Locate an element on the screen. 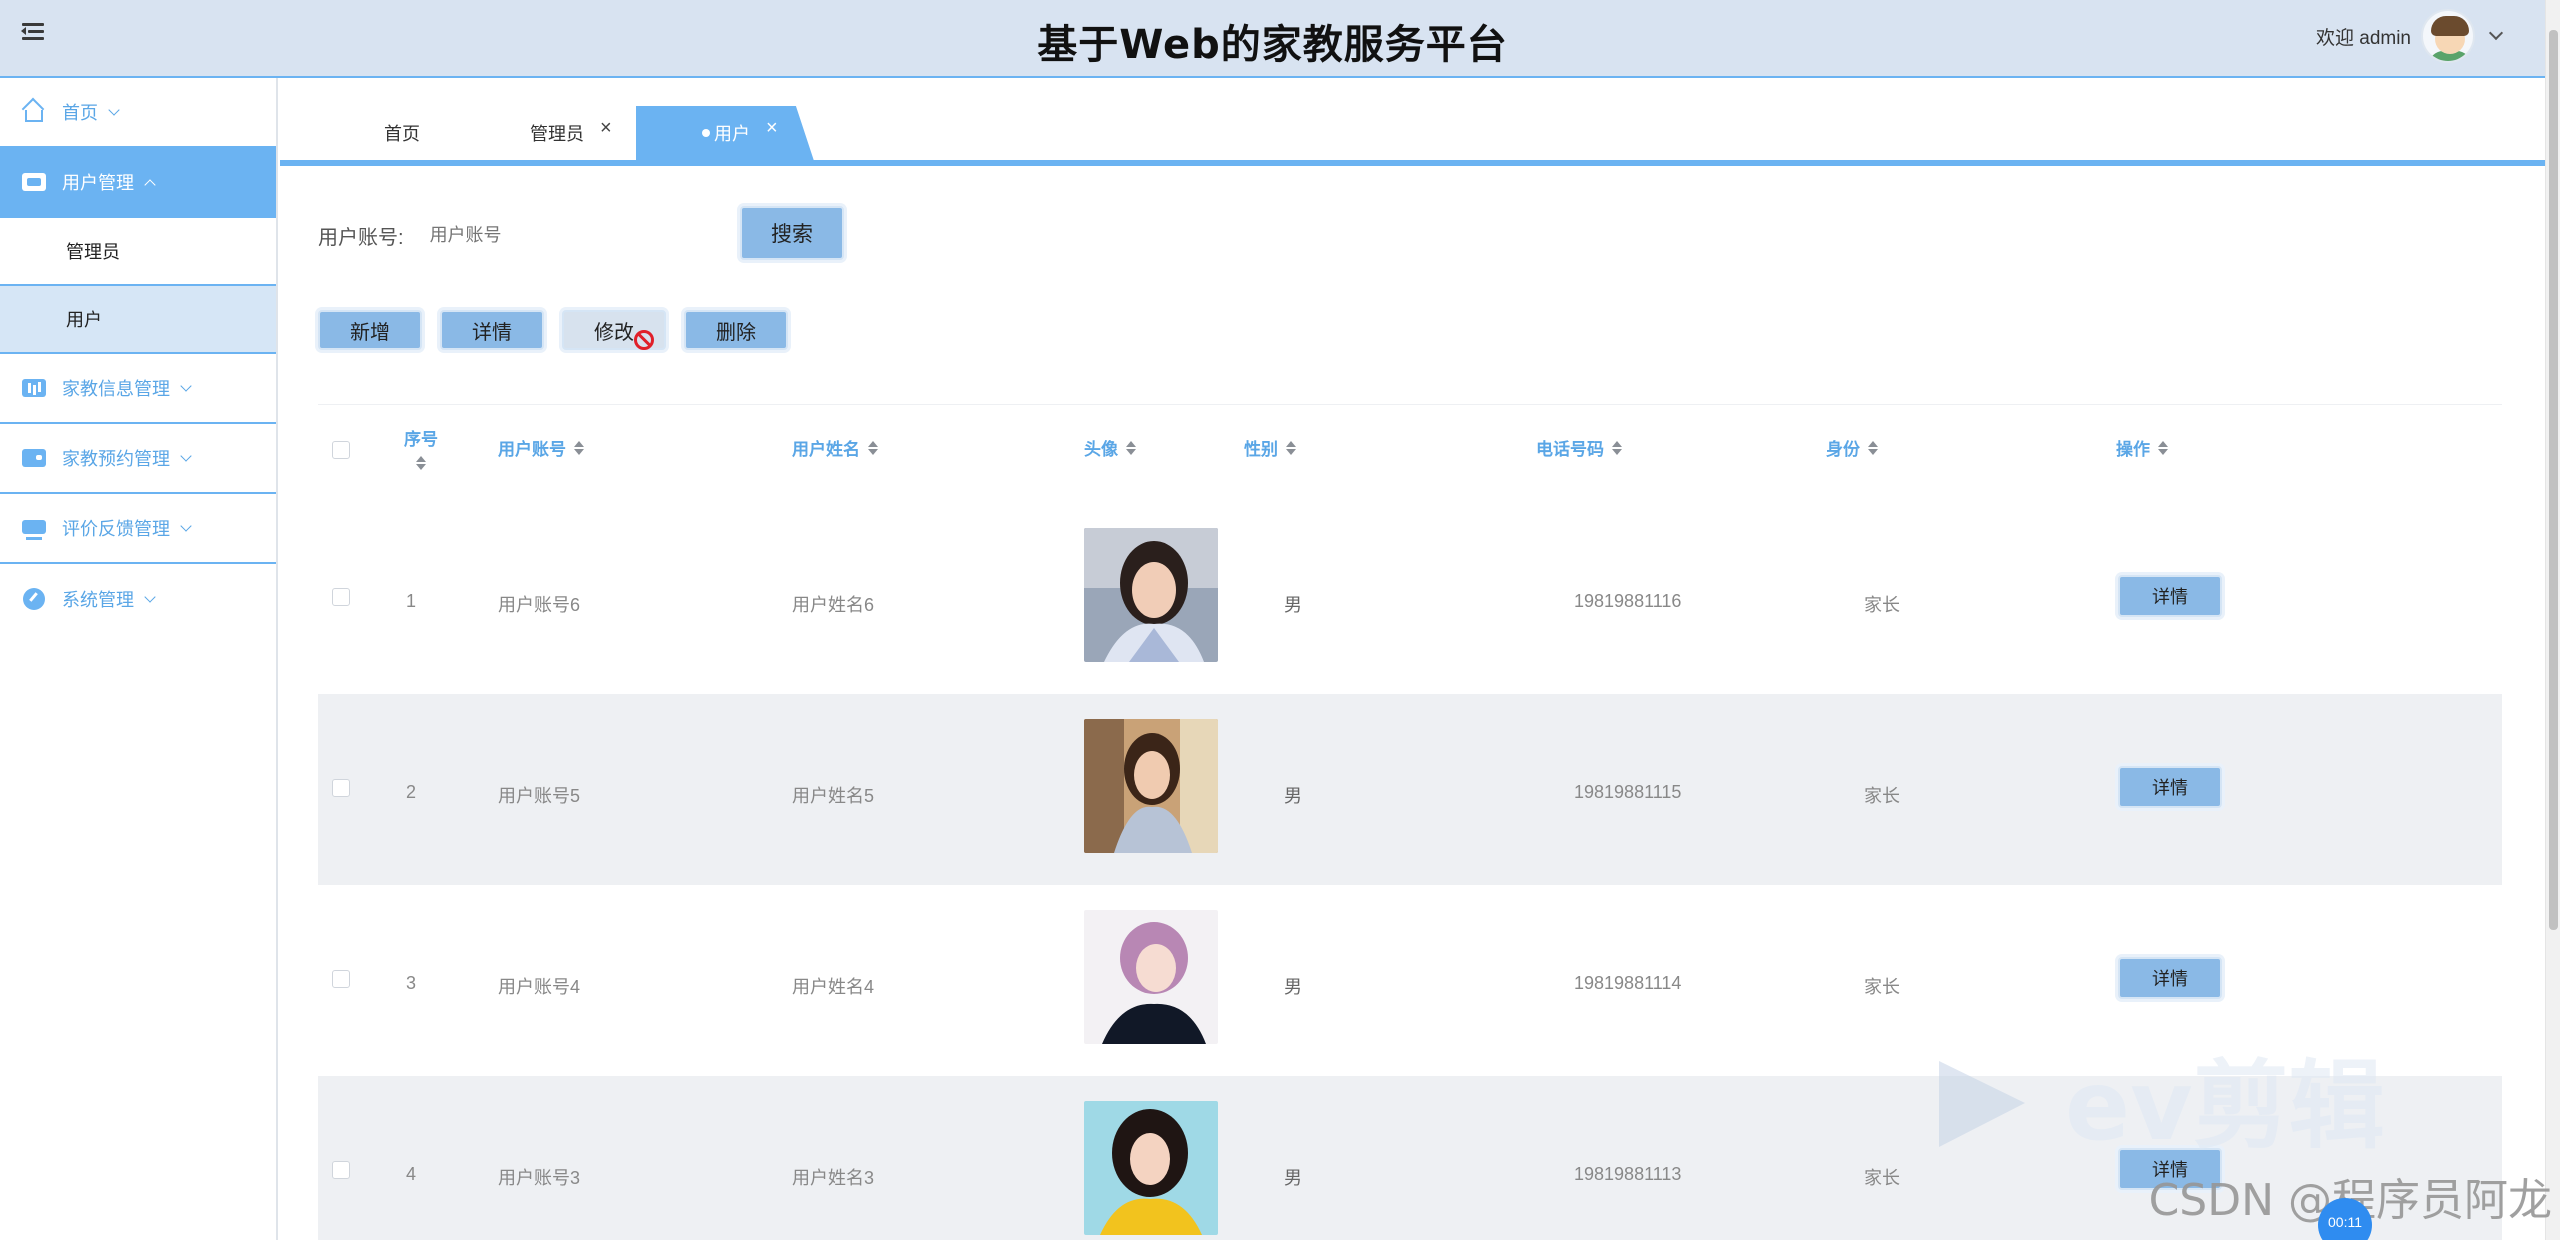  ev-watermark-text: ev剪辑 is located at coordinates (2225, 1105).